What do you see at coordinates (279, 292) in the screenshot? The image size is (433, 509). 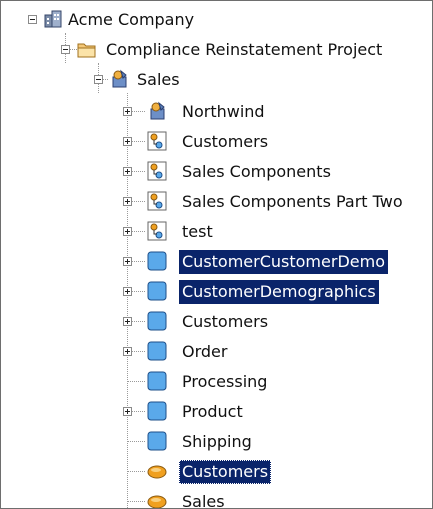 I see `tree-node-label: CustomerDemographics` at bounding box center [279, 292].